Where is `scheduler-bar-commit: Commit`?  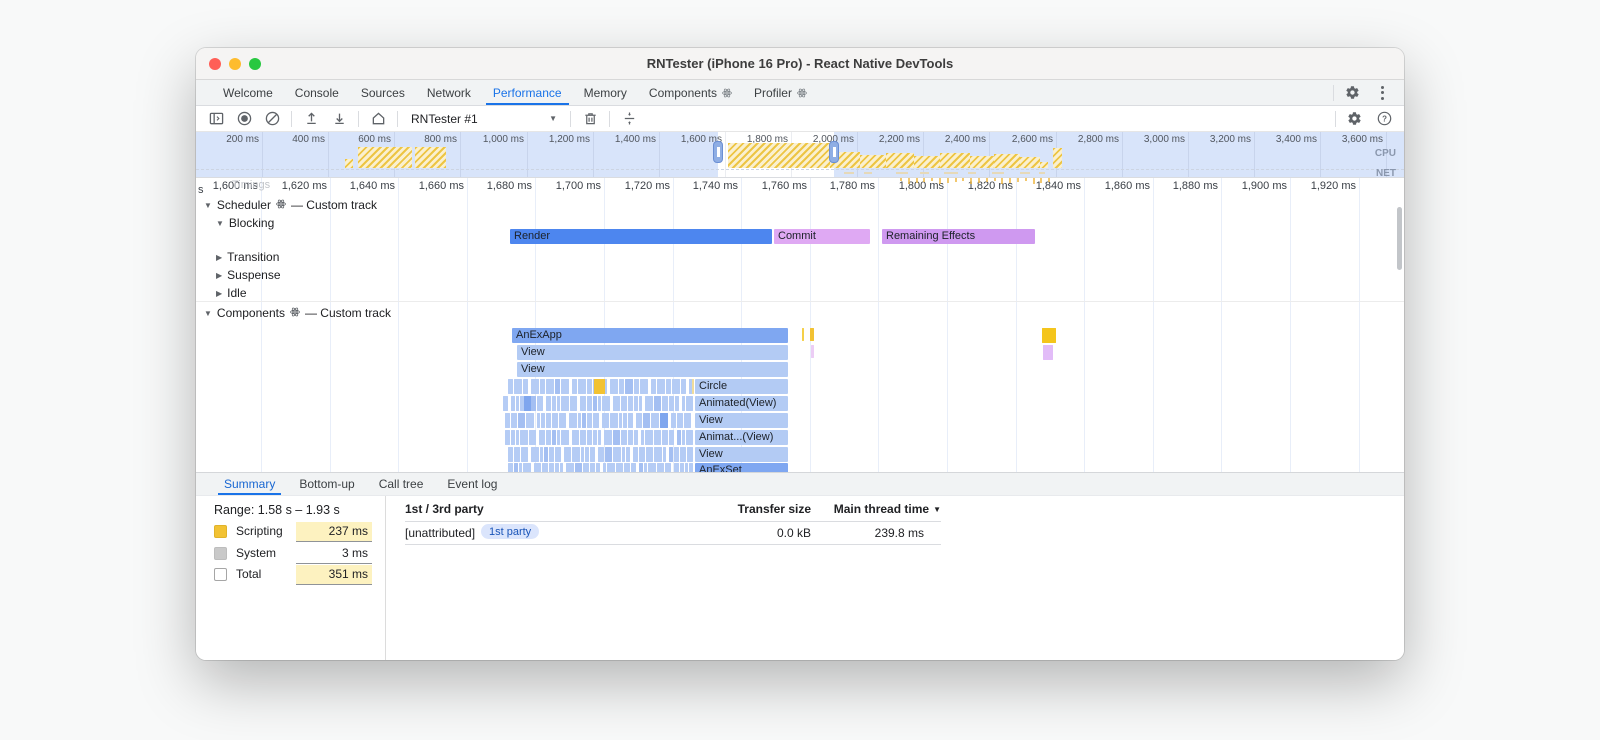 scheduler-bar-commit: Commit is located at coordinates (822, 236).